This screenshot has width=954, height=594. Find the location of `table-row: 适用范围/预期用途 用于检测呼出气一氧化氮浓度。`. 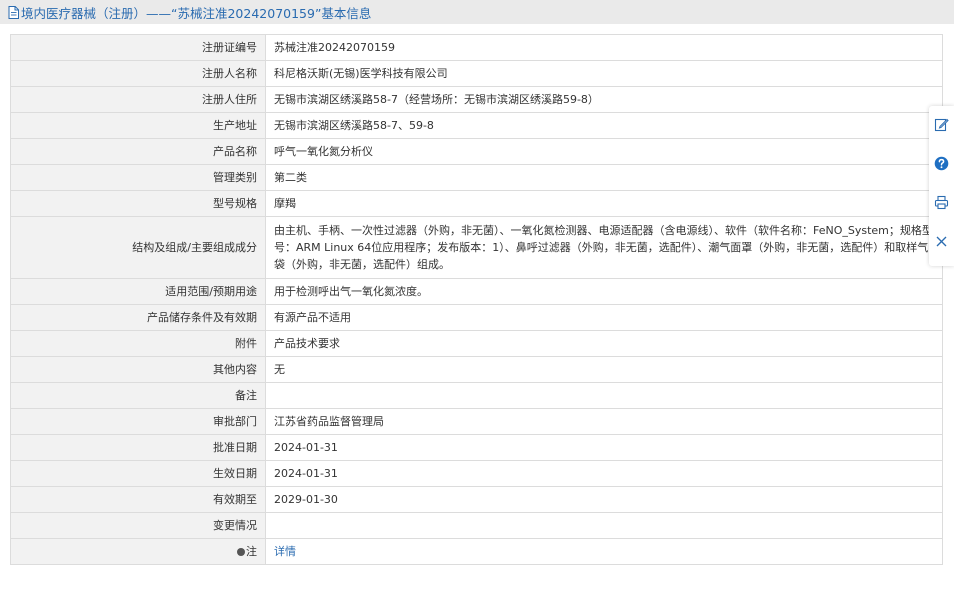

table-row: 适用范围/预期用途 用于检测呼出气一氧化氮浓度。 is located at coordinates (476, 291).